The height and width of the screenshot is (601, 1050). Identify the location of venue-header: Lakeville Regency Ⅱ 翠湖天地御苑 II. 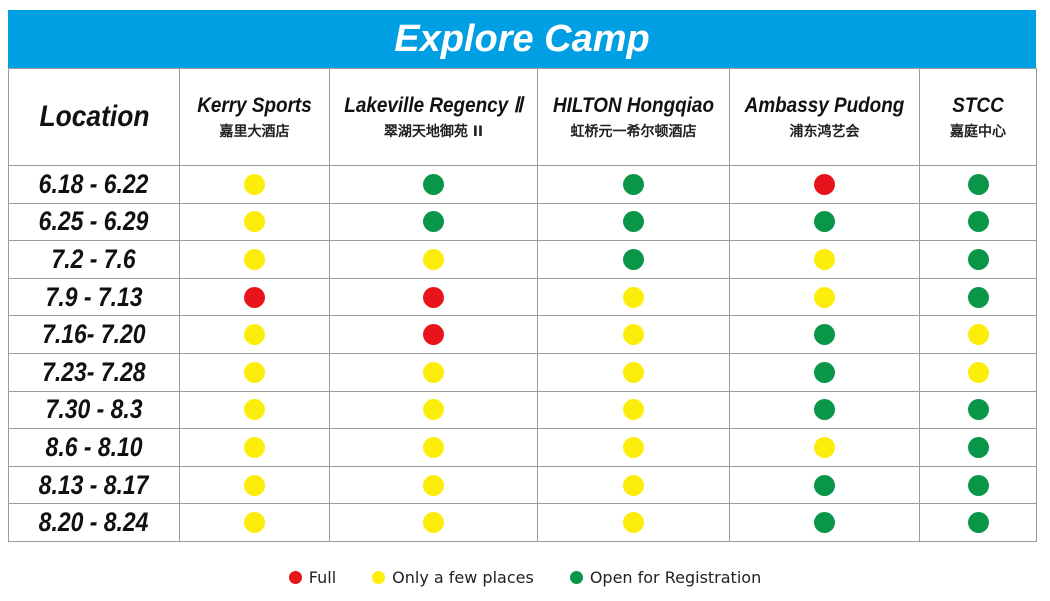
(433, 117).